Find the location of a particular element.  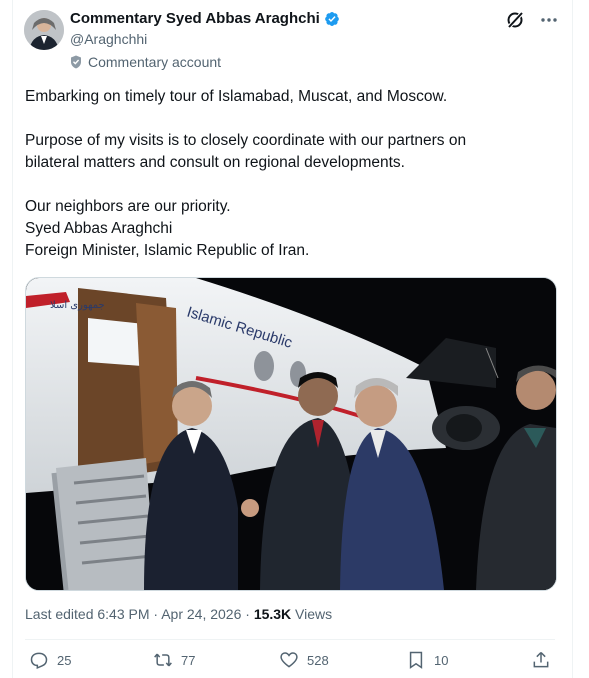

tweet-top-actions is located at coordinates (532, 20).